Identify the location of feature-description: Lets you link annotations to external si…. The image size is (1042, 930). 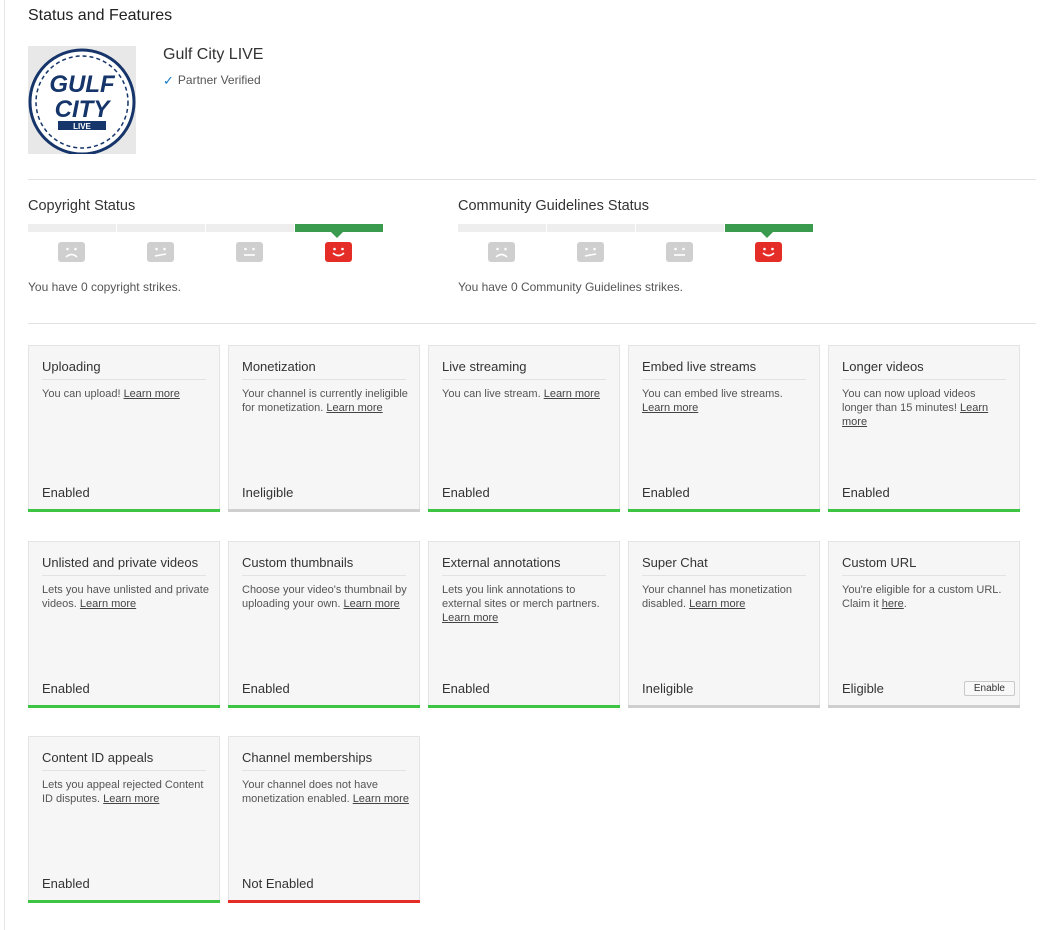
(521, 604).